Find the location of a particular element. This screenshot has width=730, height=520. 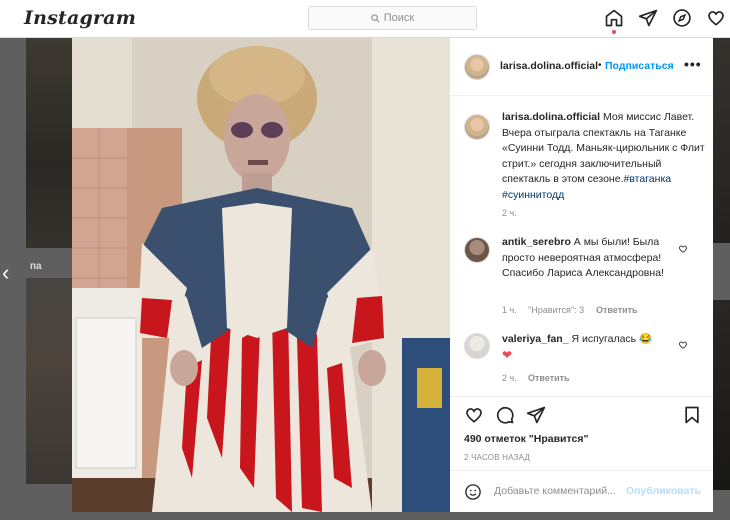

comment-time: 2 ч. is located at coordinates (509, 378).